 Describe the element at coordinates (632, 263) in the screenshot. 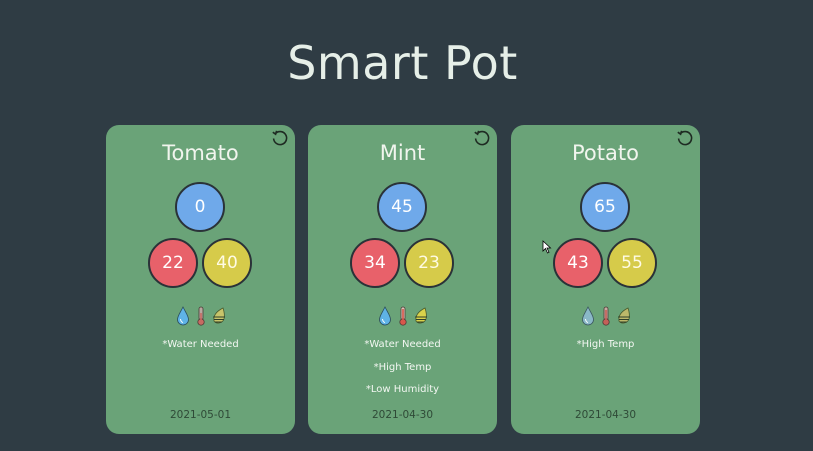

I see `humidity-value: 55` at that location.